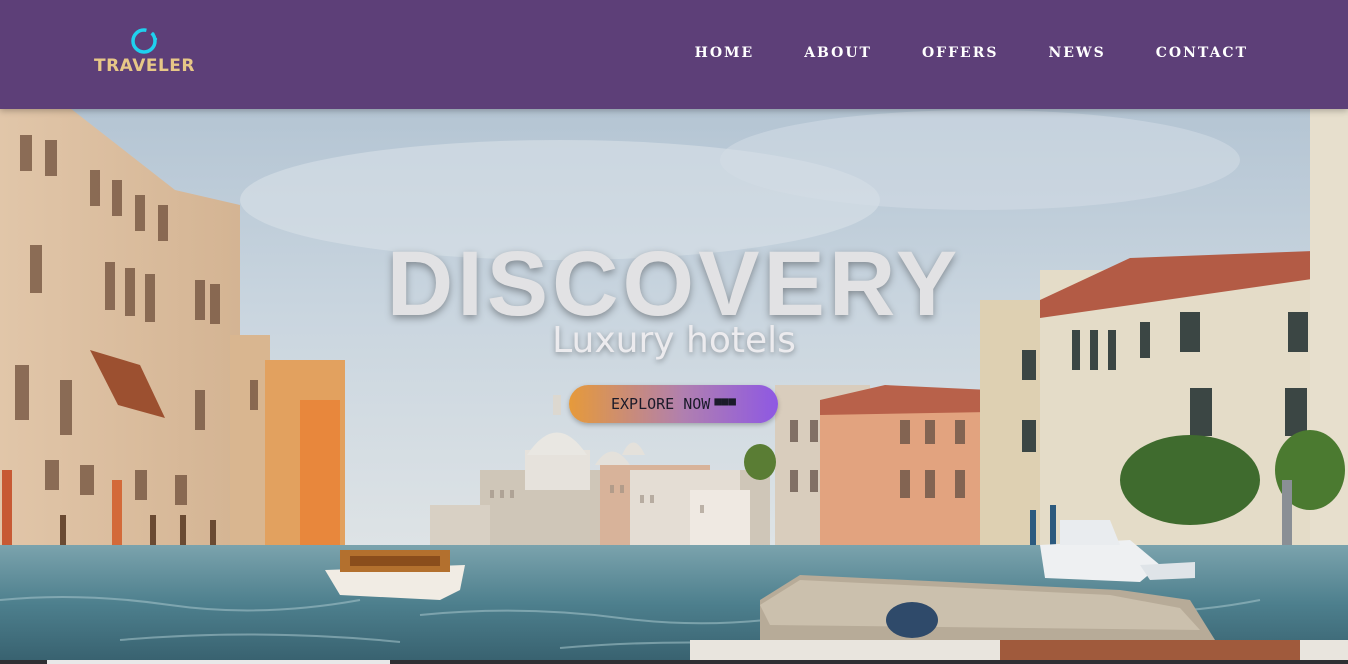 The height and width of the screenshot is (664, 1348). I want to click on nav-about: ABOUT, so click(838, 53).